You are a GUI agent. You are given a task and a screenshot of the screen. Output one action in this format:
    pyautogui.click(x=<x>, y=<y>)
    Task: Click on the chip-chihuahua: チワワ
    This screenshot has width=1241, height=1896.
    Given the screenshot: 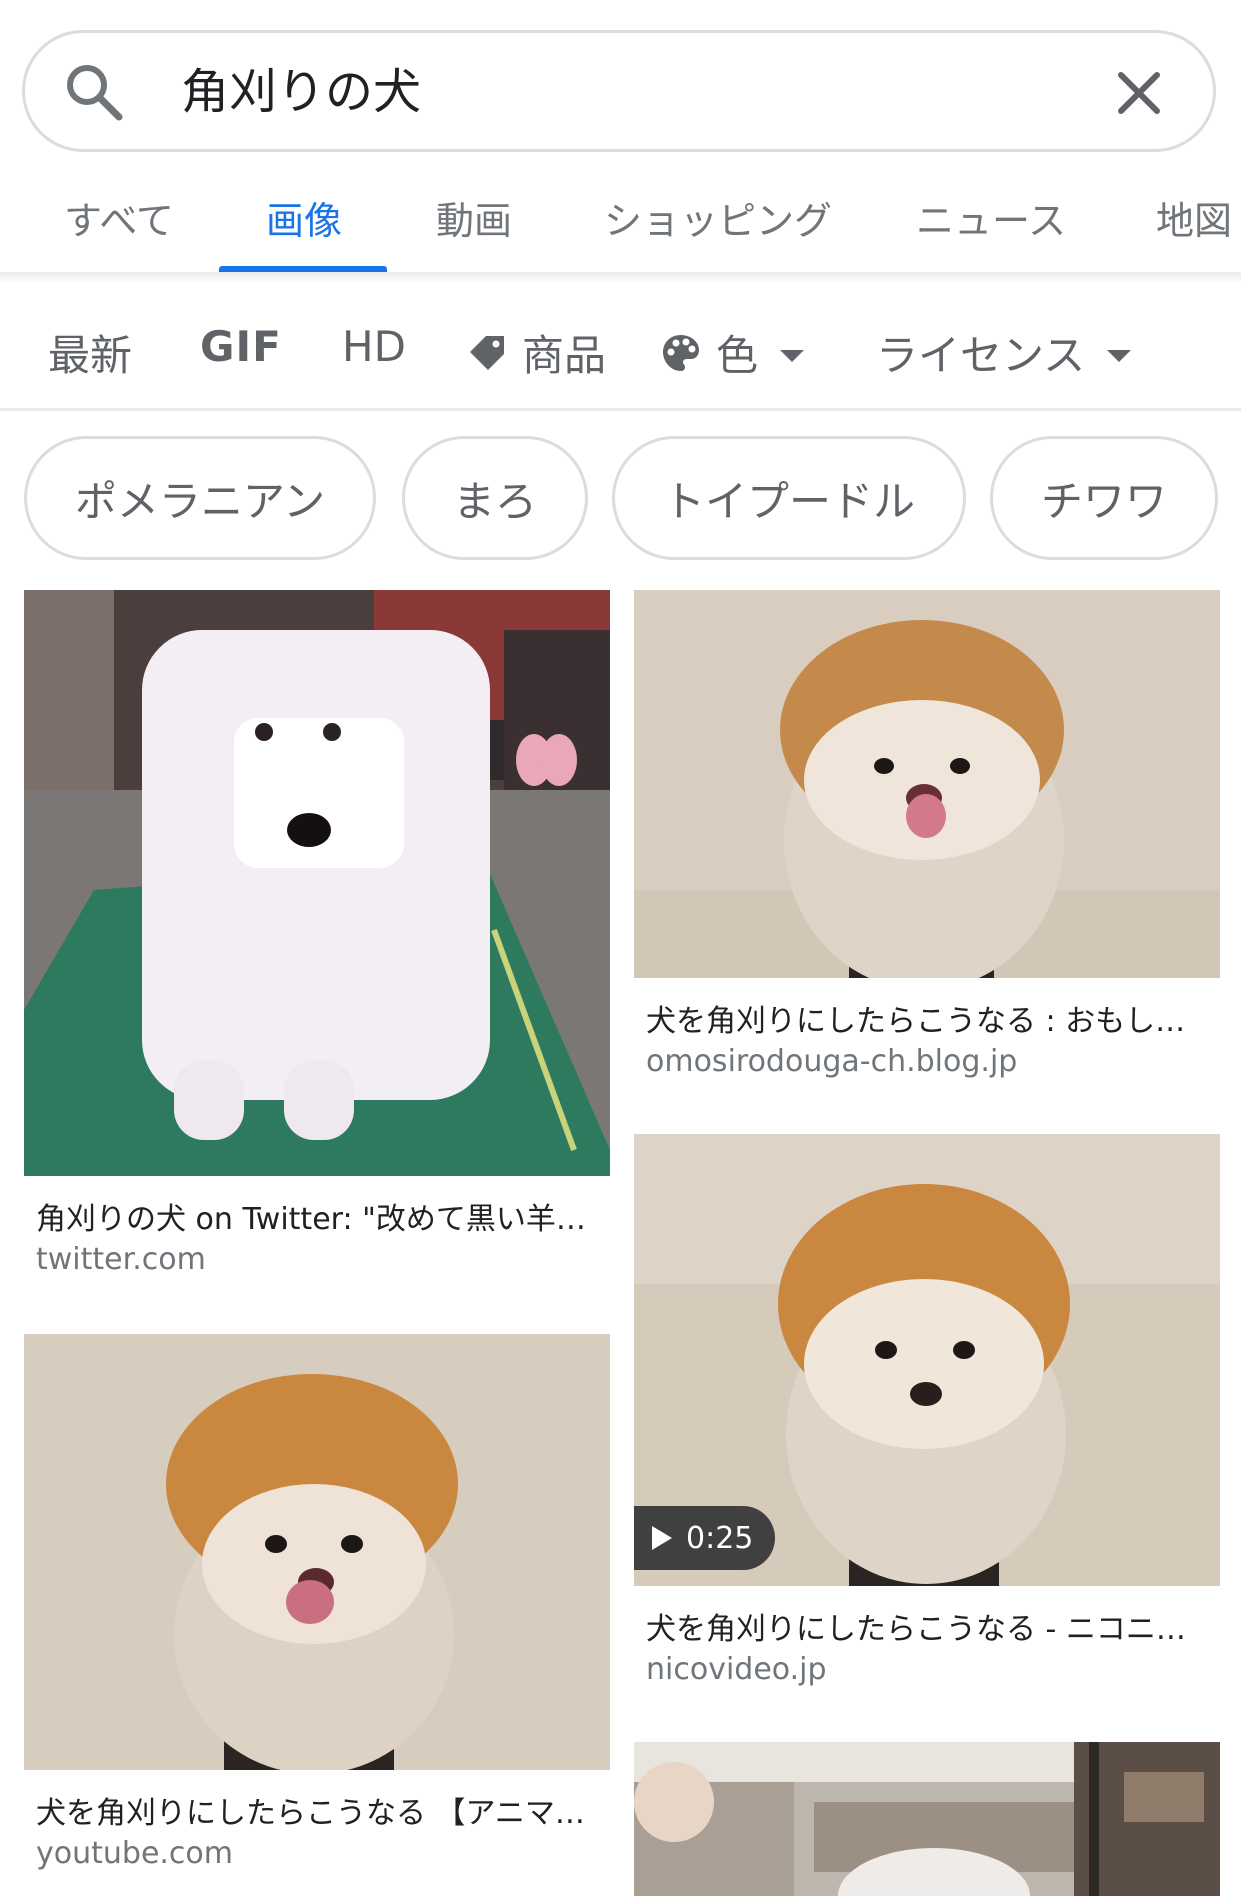 What is the action you would take?
    pyautogui.click(x=1104, y=498)
    